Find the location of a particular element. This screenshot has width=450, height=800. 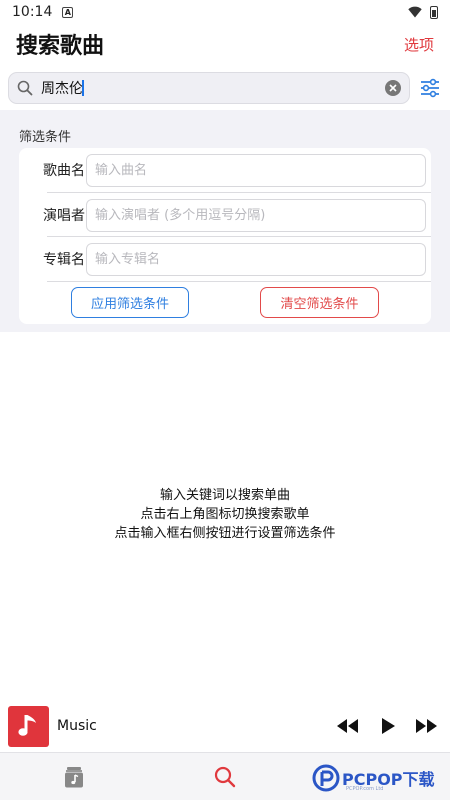

filter-row-song: 歌曲名 is located at coordinates (225, 170).